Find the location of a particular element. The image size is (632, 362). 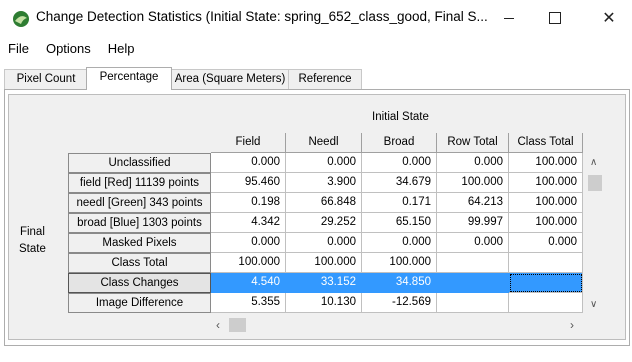

close-button: ✕ is located at coordinates (609, 18).